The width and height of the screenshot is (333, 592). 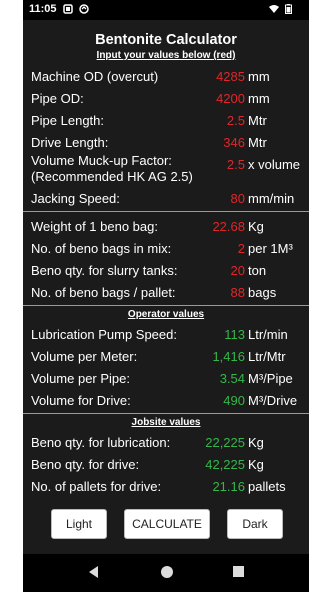 I want to click on input-value: 346, so click(x=234, y=142).